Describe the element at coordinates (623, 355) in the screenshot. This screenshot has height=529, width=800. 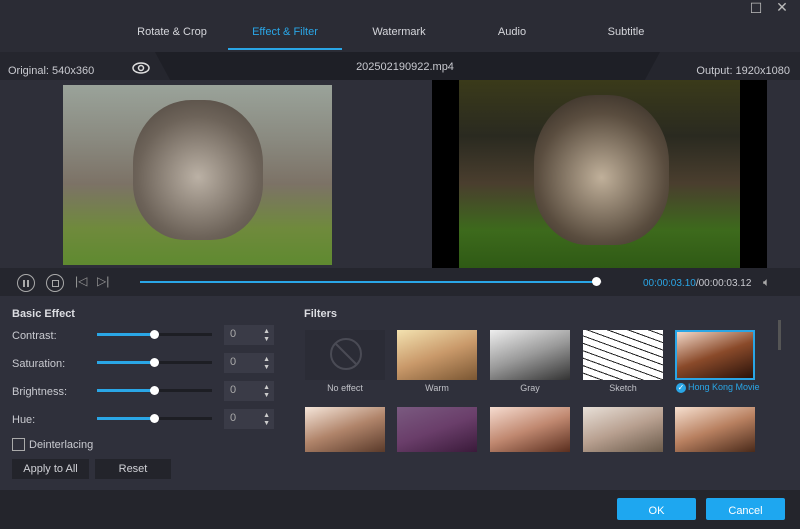
I see `filter-sketch` at that location.